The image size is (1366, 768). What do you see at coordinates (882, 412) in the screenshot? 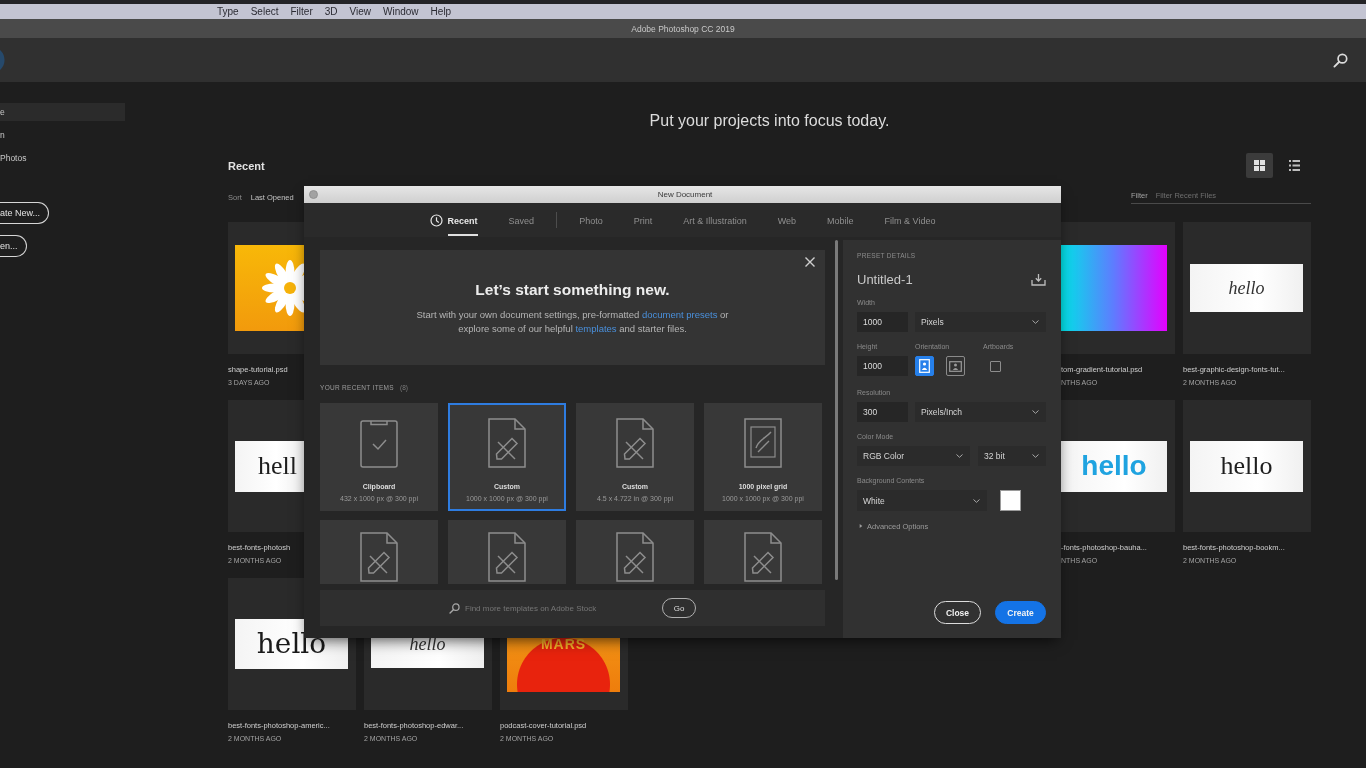
I see `resolution-field: 300` at bounding box center [882, 412].